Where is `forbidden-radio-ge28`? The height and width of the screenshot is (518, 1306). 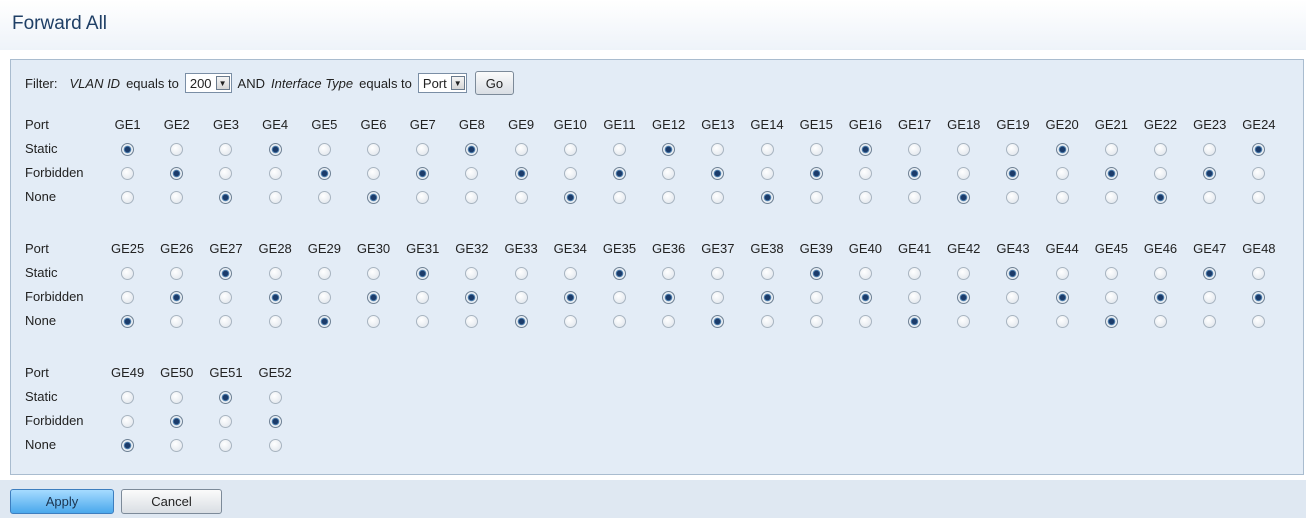 forbidden-radio-ge28 is located at coordinates (275, 297).